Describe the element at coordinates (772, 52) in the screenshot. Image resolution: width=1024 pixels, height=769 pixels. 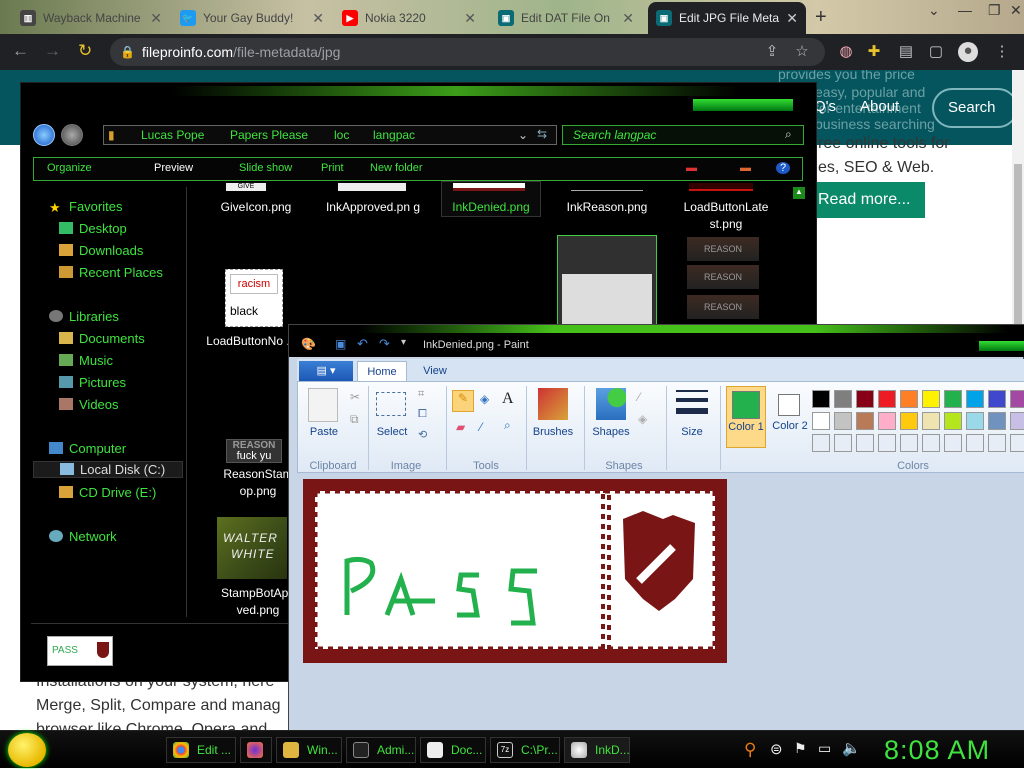
I see `share-icon: ⇪` at that location.